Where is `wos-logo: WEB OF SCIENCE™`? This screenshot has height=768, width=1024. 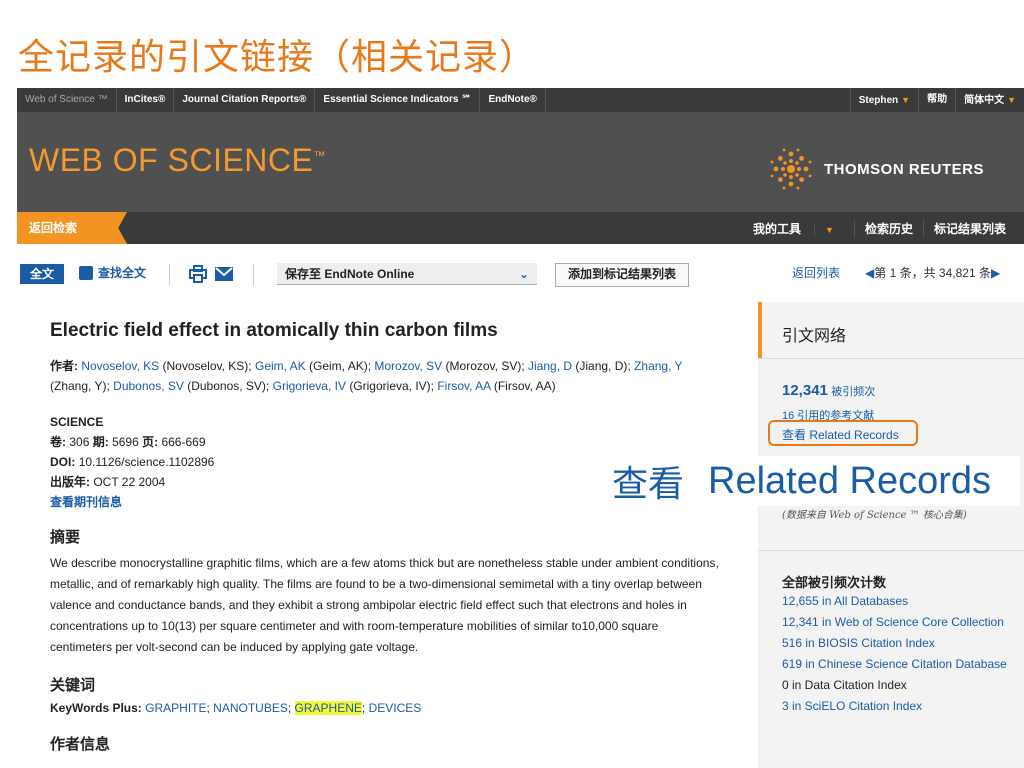 wos-logo: WEB OF SCIENCE™ is located at coordinates (177, 160).